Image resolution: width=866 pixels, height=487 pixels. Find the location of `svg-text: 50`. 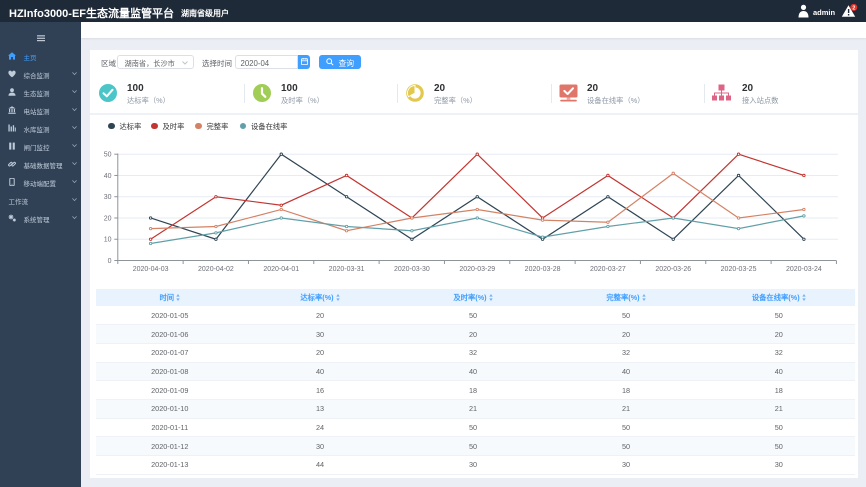

svg-text: 50 is located at coordinates (108, 155).